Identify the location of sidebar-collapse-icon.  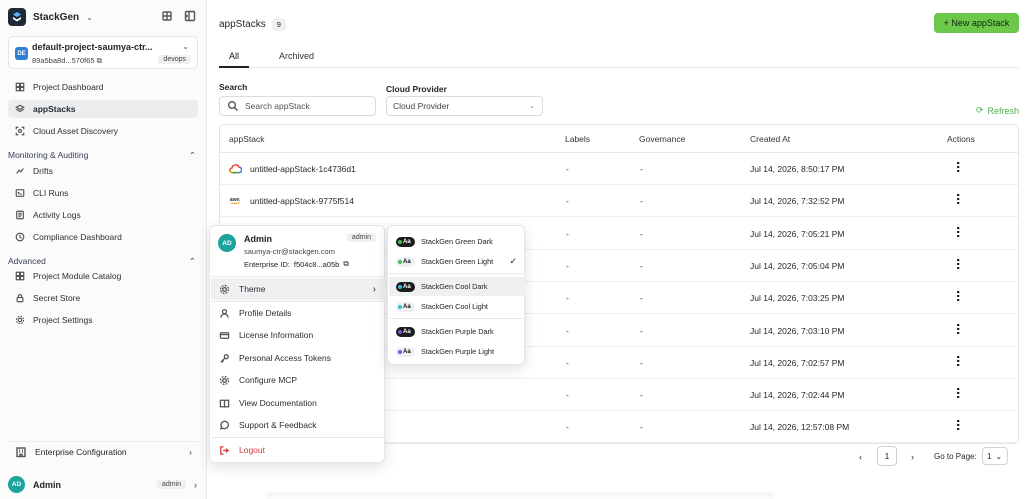
(189, 15).